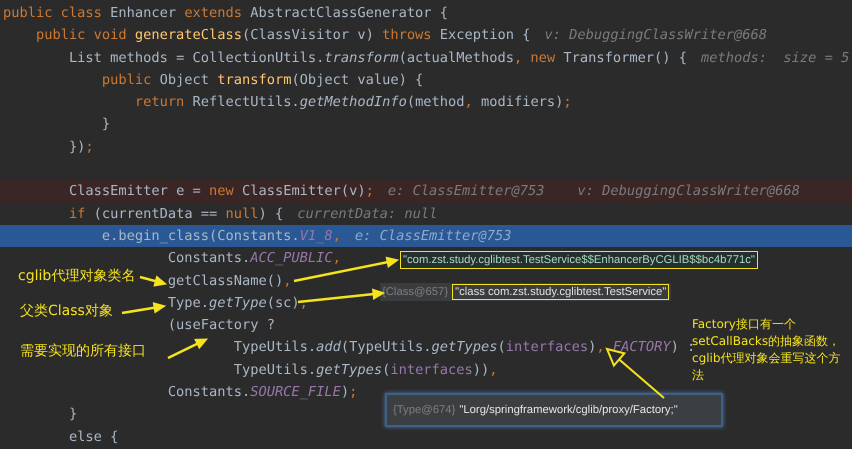 This screenshot has width=852, height=449. Describe the element at coordinates (82, 35) in the screenshot. I see `code-keyword: public void` at that location.